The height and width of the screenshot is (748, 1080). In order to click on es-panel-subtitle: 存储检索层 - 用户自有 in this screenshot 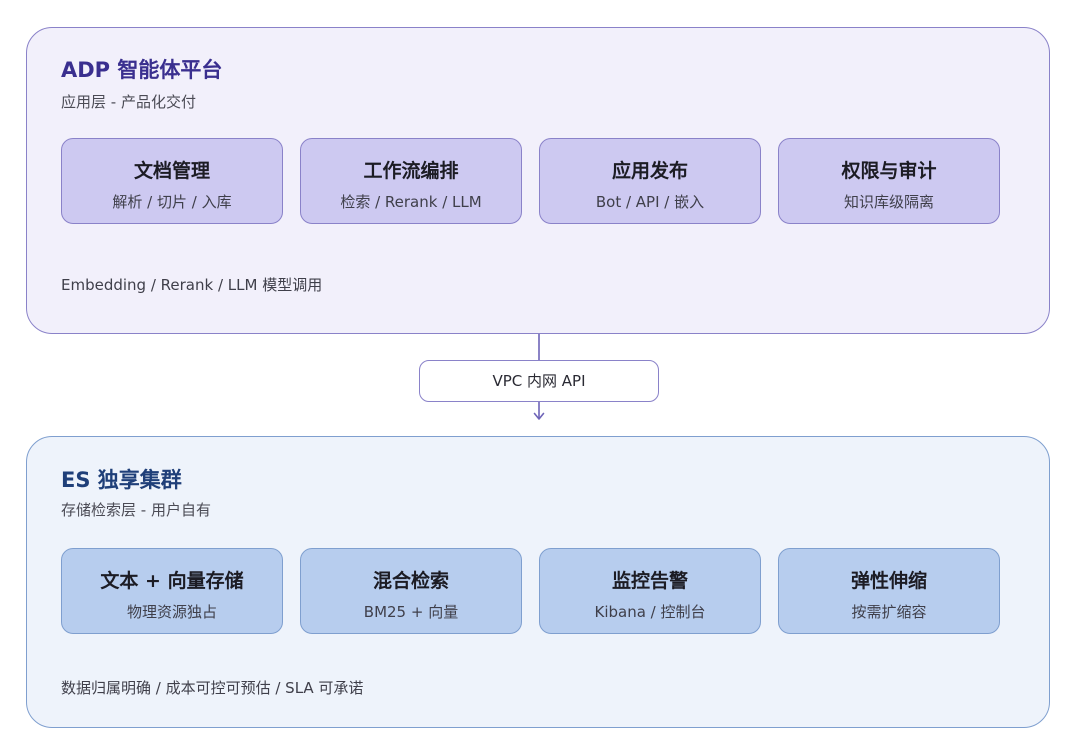, I will do `click(136, 510)`.